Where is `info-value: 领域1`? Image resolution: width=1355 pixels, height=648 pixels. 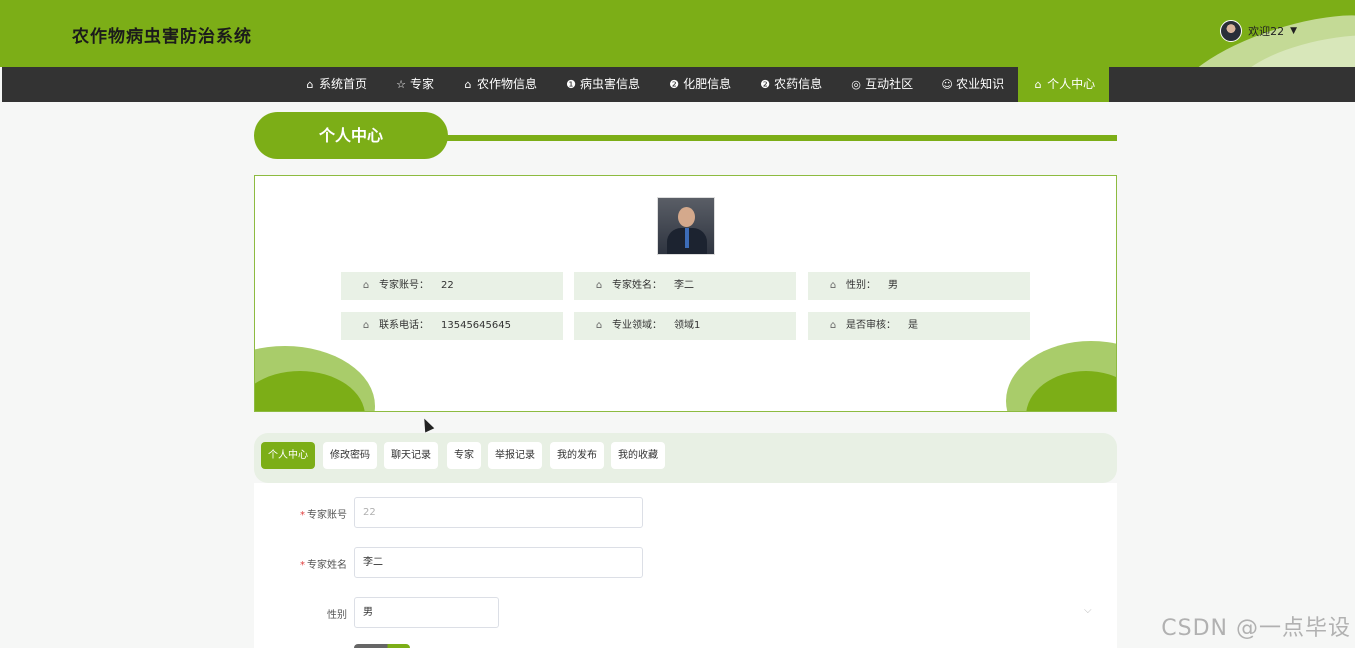 info-value: 领域1 is located at coordinates (687, 325).